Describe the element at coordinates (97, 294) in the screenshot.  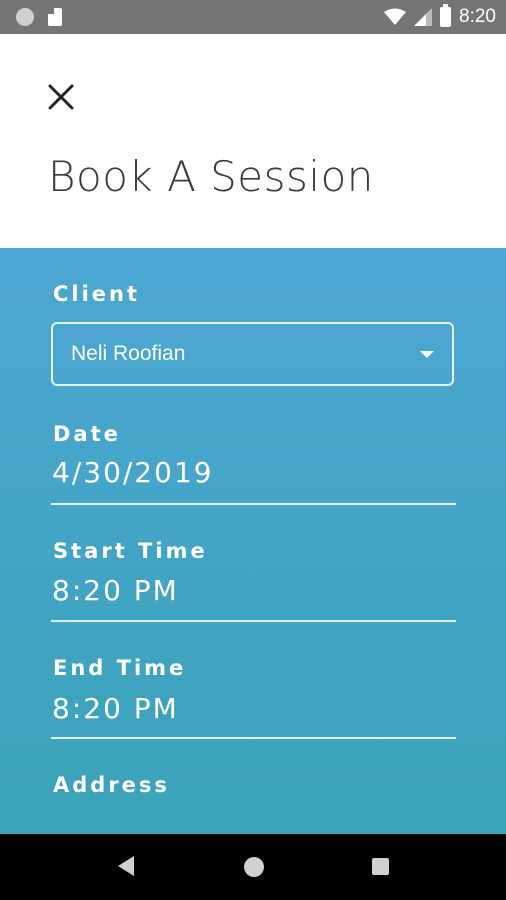
I see `client-label: Client` at that location.